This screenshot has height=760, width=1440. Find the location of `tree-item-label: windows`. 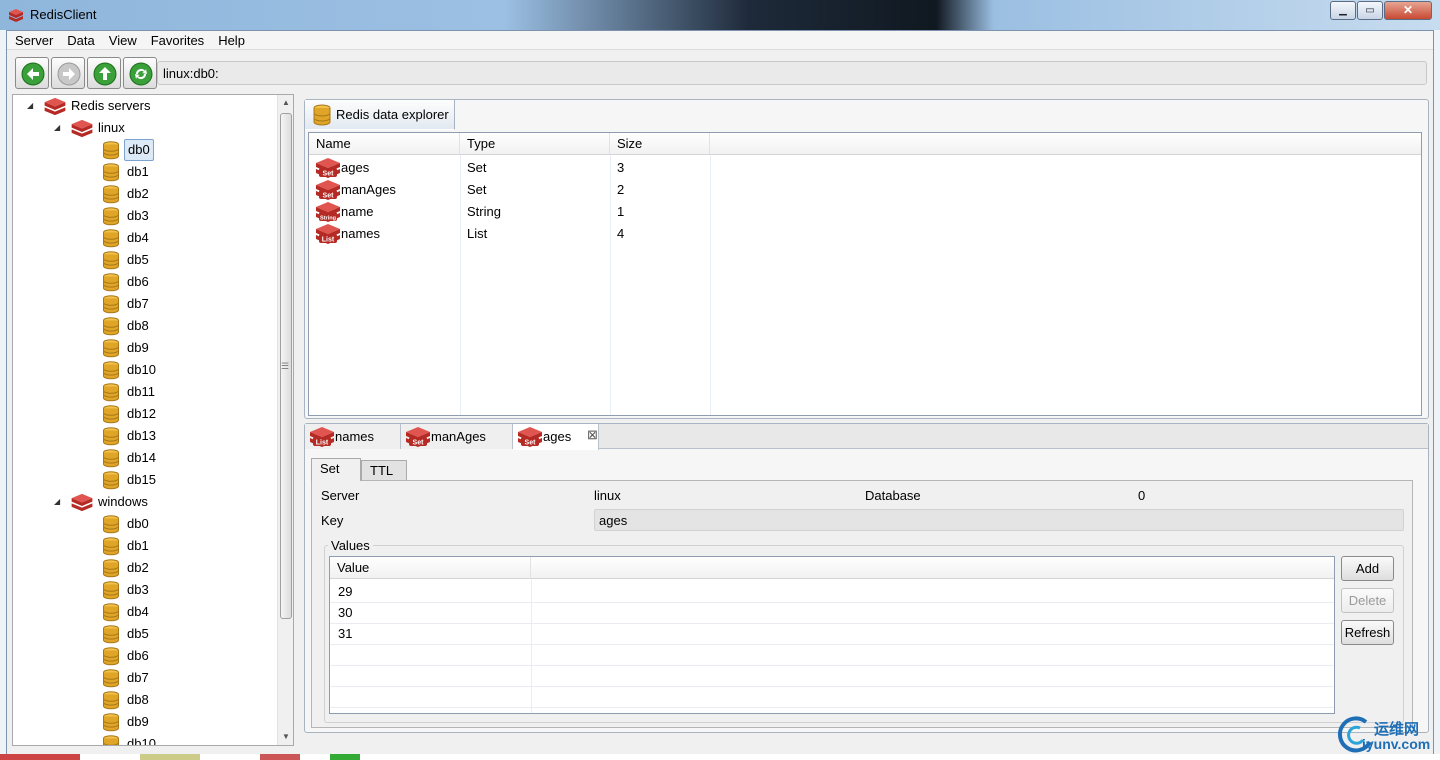

tree-item-label: windows is located at coordinates (123, 501).